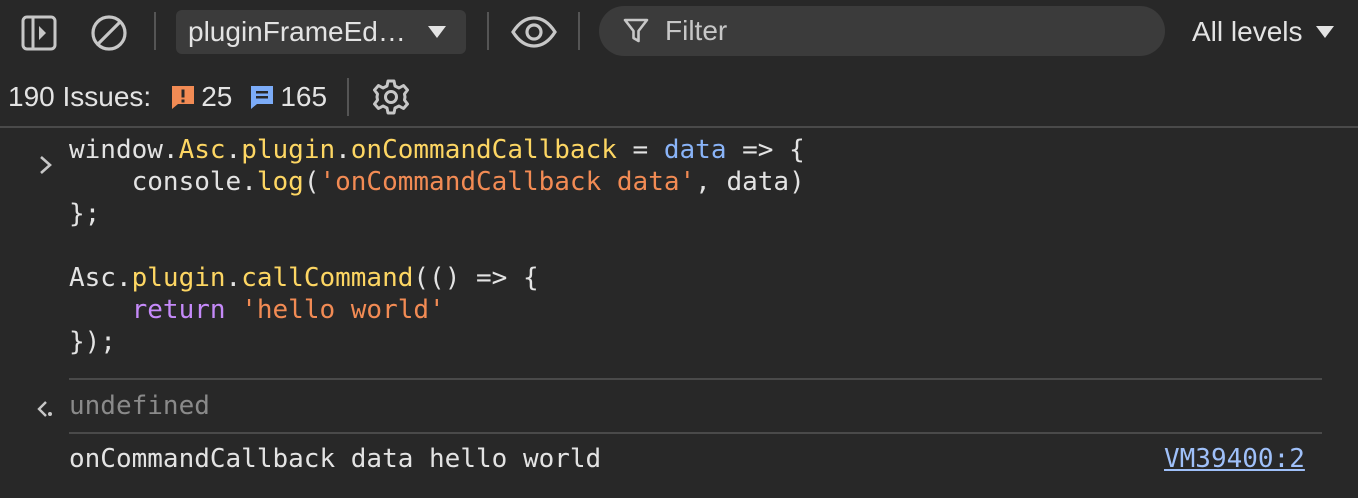  Describe the element at coordinates (304, 96) in the screenshot. I see `info-issues-count: 165` at that location.